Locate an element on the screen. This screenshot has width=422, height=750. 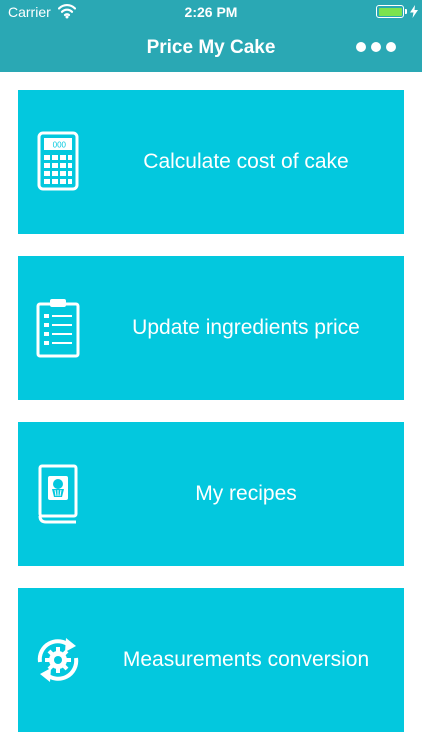
battery-icon is located at coordinates (390, 11).